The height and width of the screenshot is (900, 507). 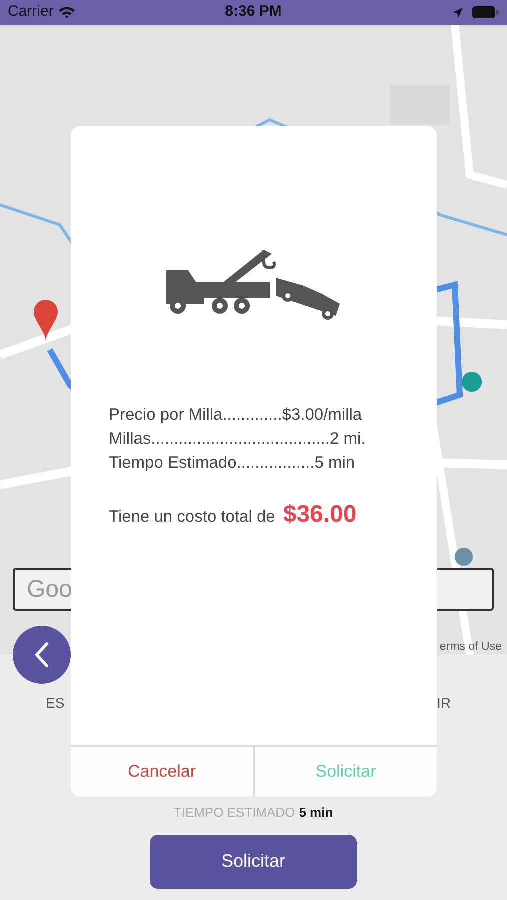 I want to click on terms-link: erms of Use, so click(x=471, y=647).